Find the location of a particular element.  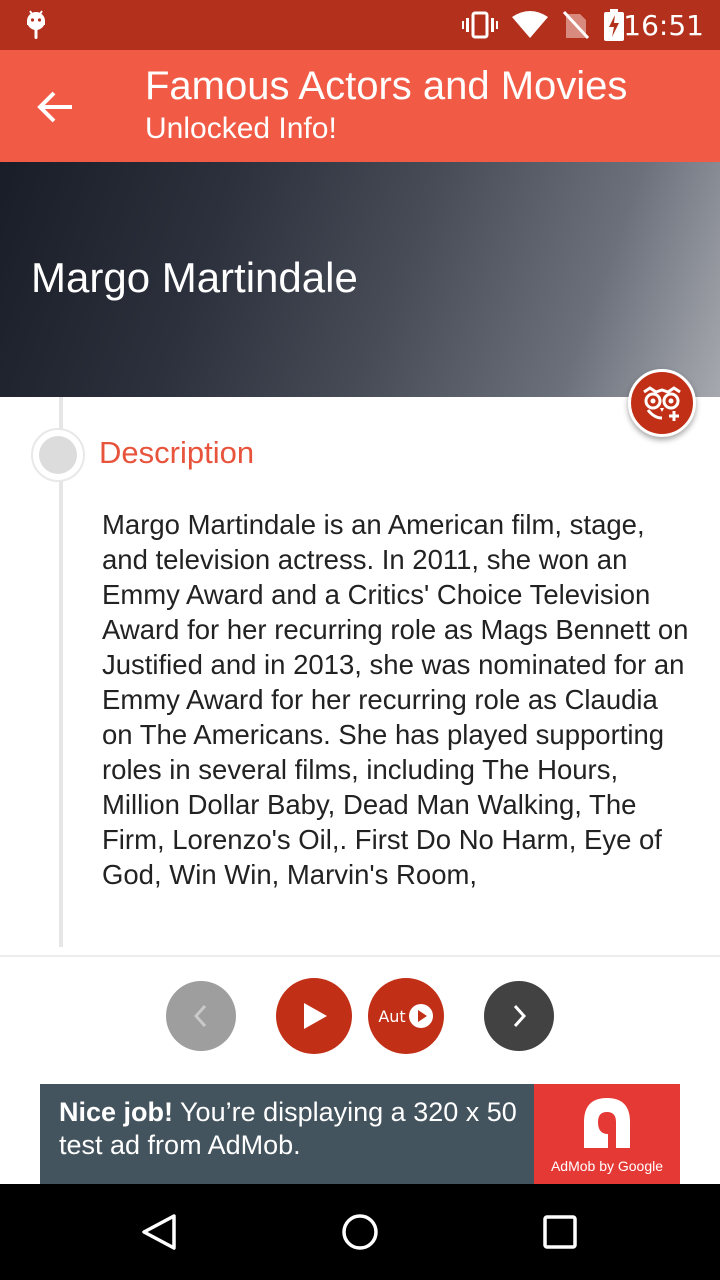

app-subtitle: Unlocked Info! is located at coordinates (241, 128).